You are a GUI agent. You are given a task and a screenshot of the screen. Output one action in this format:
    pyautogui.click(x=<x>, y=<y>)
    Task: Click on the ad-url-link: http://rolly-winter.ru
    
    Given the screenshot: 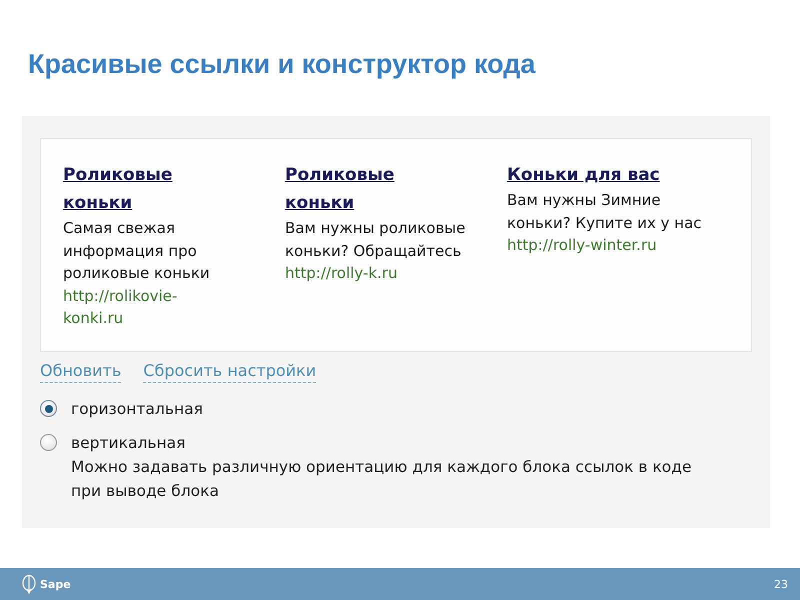 What is the action you would take?
    pyautogui.click(x=582, y=245)
    